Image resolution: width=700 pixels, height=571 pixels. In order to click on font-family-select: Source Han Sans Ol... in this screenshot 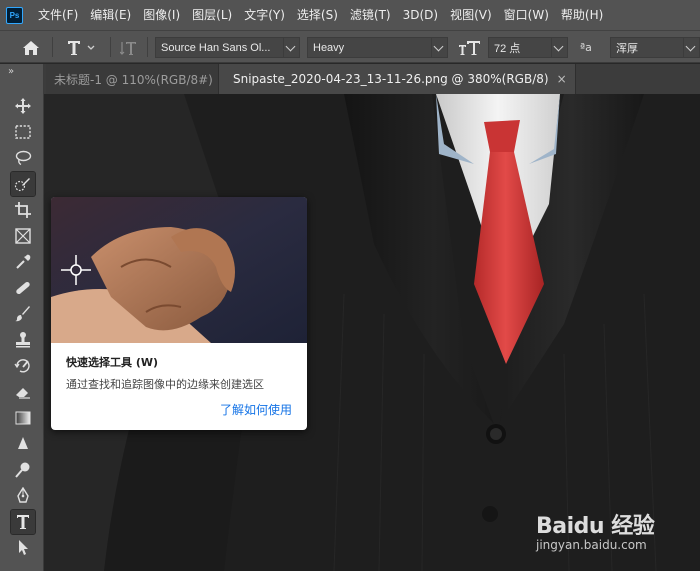, I will do `click(227, 47)`.